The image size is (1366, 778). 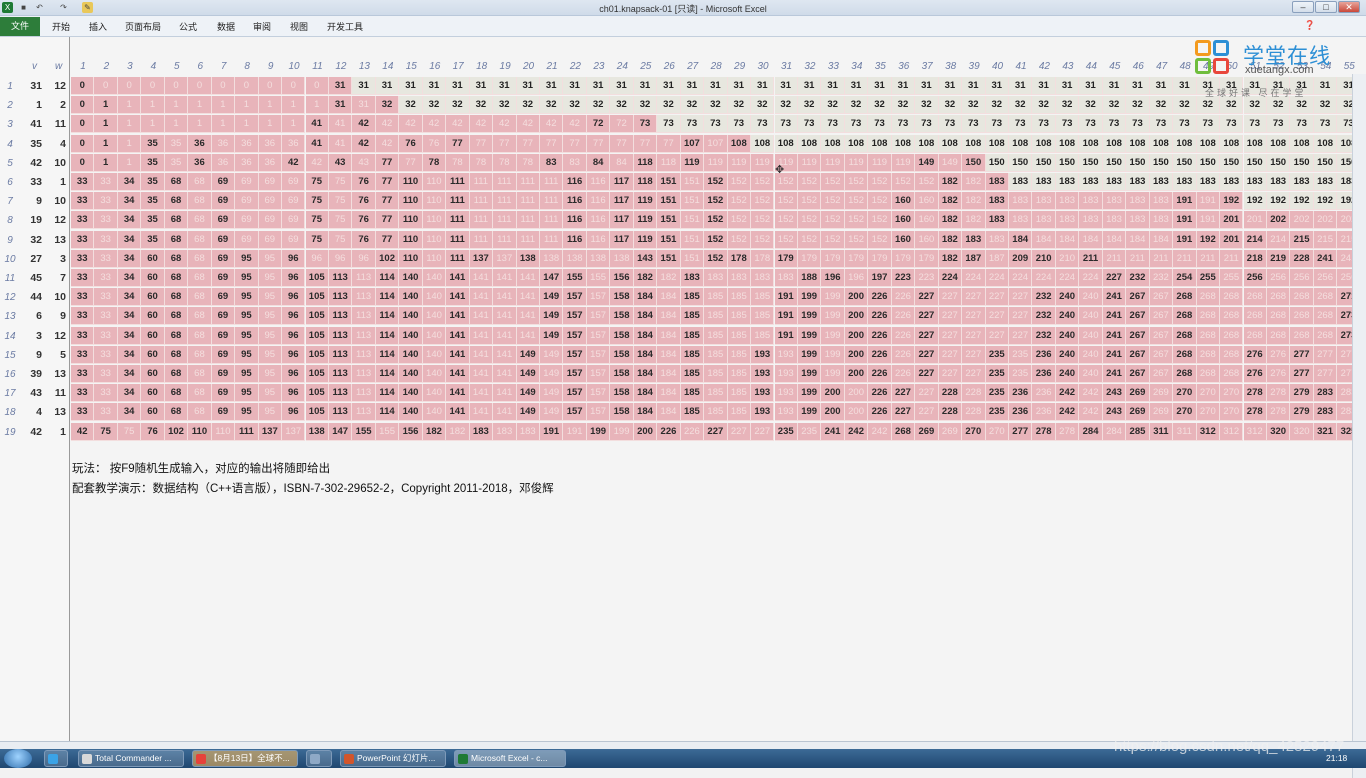 I want to click on dp-cell: 108, so click(x=763, y=143).